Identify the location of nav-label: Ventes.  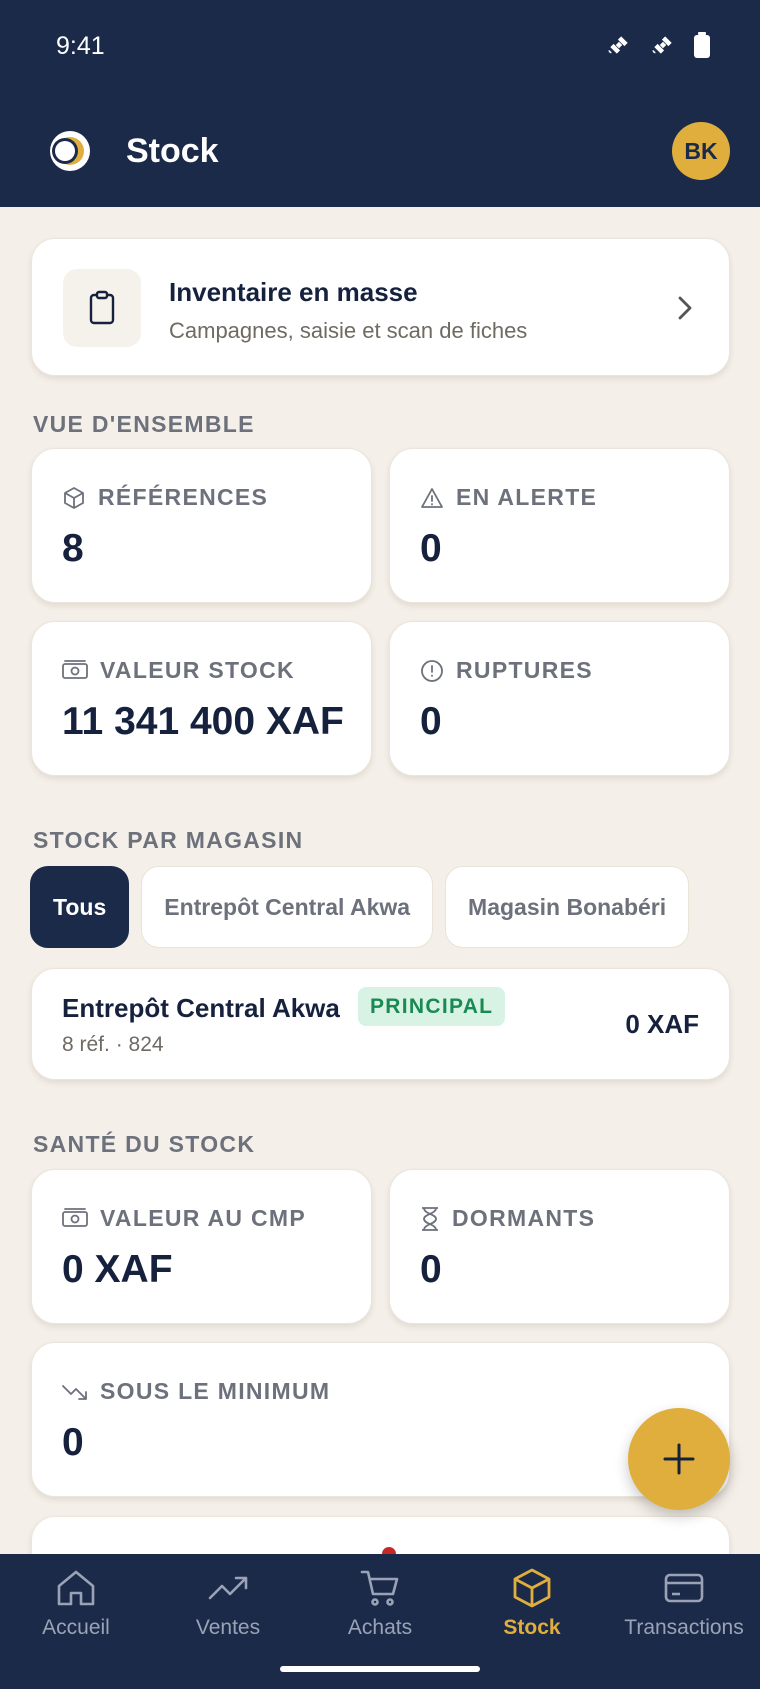
(228, 1627).